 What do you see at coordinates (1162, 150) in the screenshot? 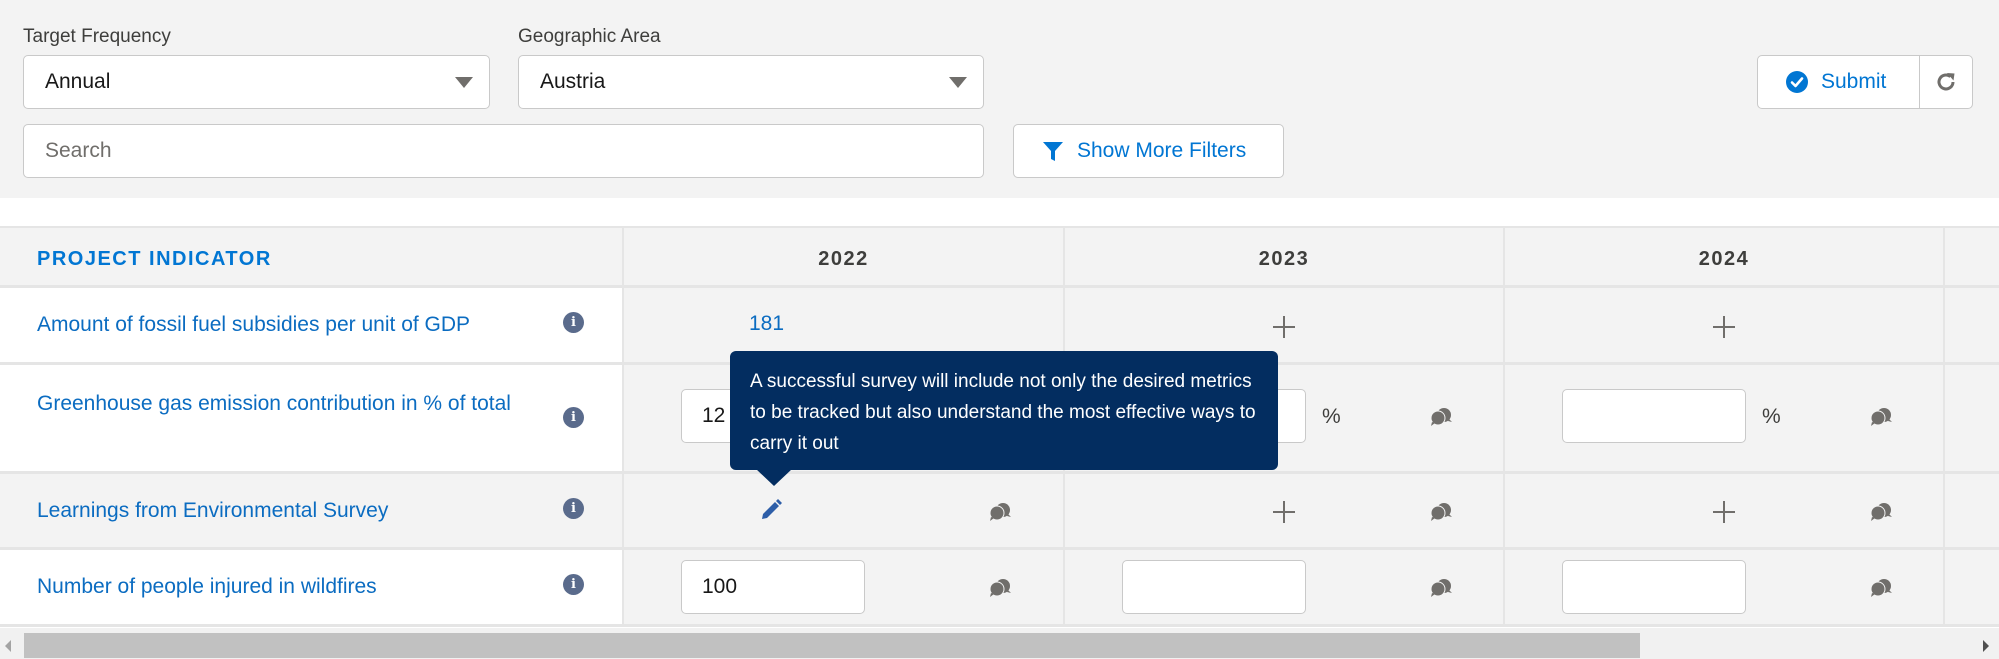
I see `show-more-filters-label: Show More Filters` at bounding box center [1162, 150].